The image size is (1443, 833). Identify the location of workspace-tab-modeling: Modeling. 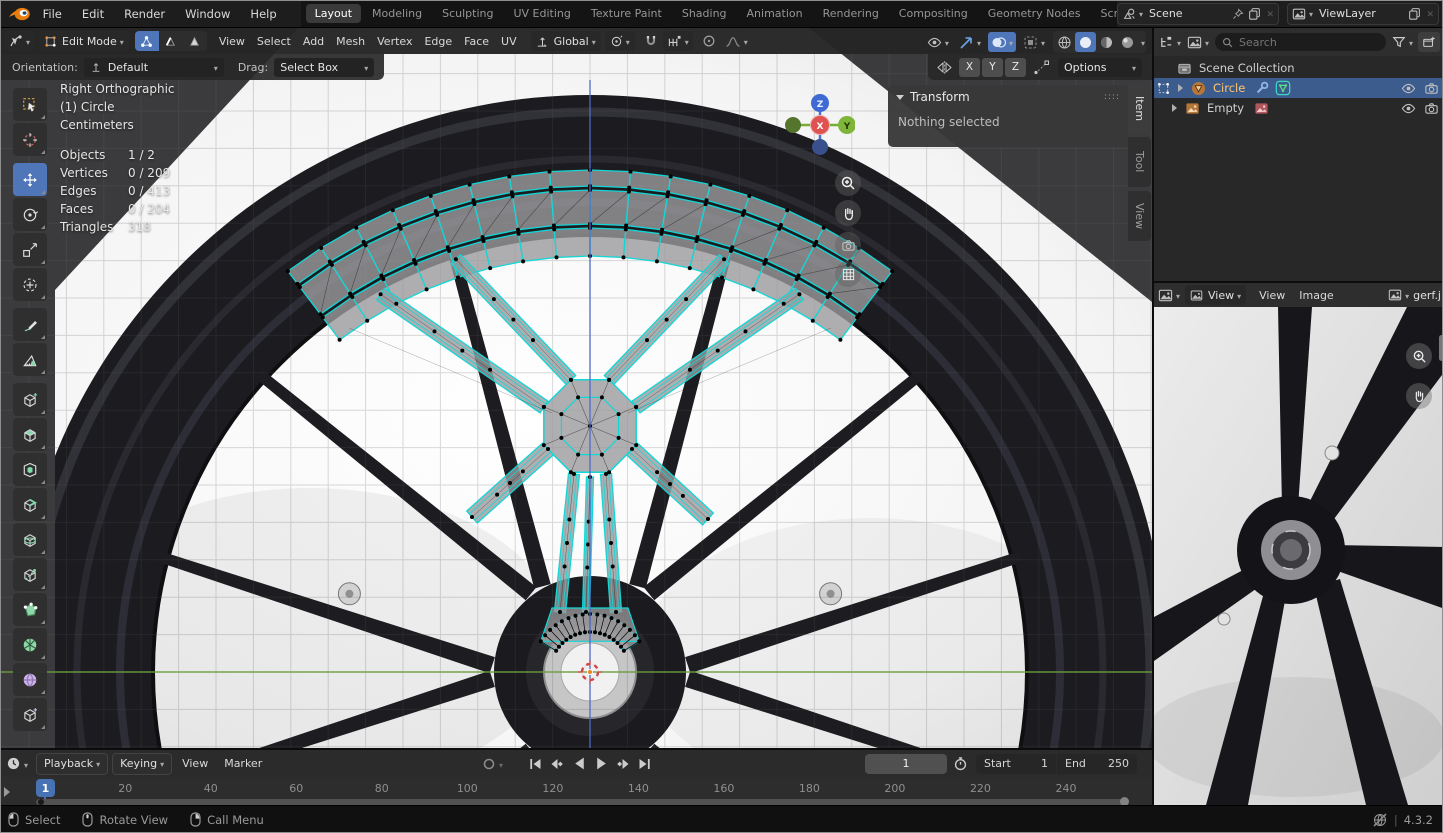
(397, 13).